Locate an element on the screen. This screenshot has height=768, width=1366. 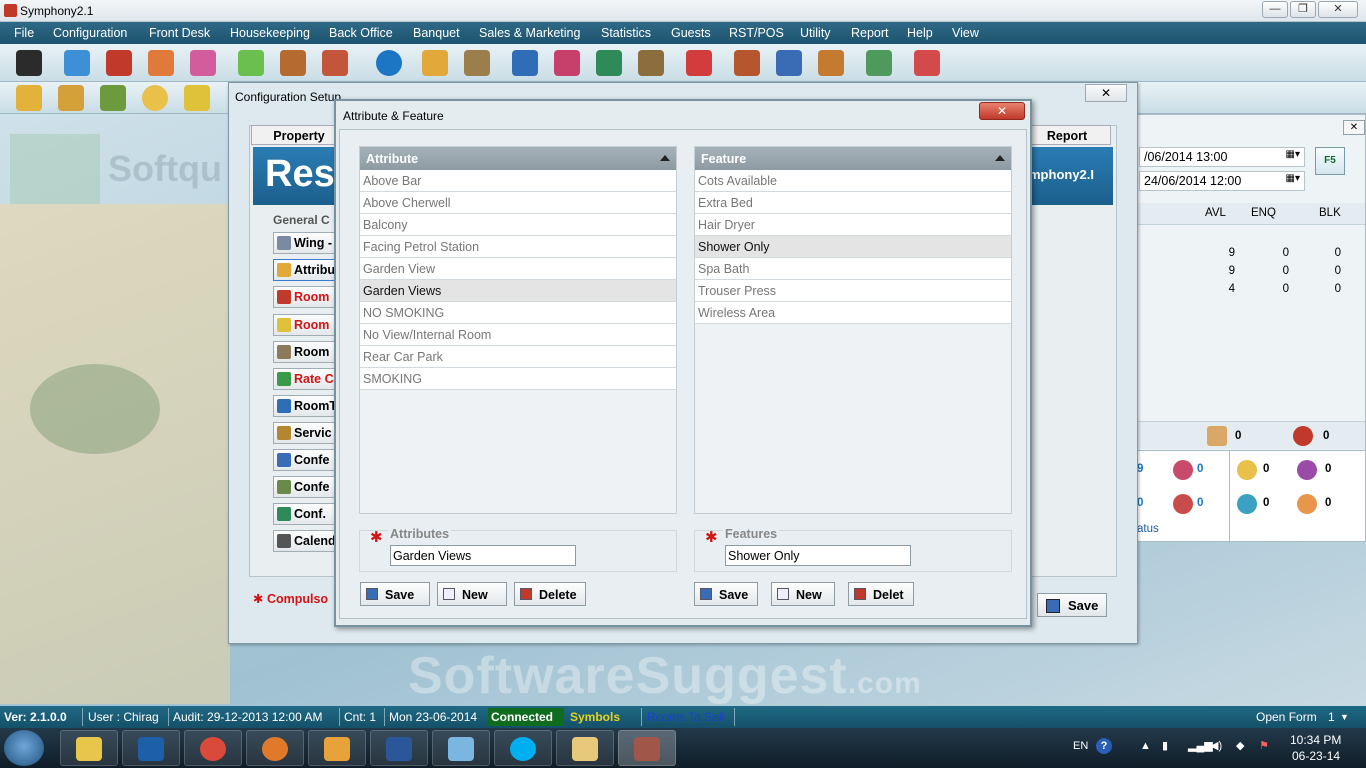
guests-icon is located at coordinates (203, 63).